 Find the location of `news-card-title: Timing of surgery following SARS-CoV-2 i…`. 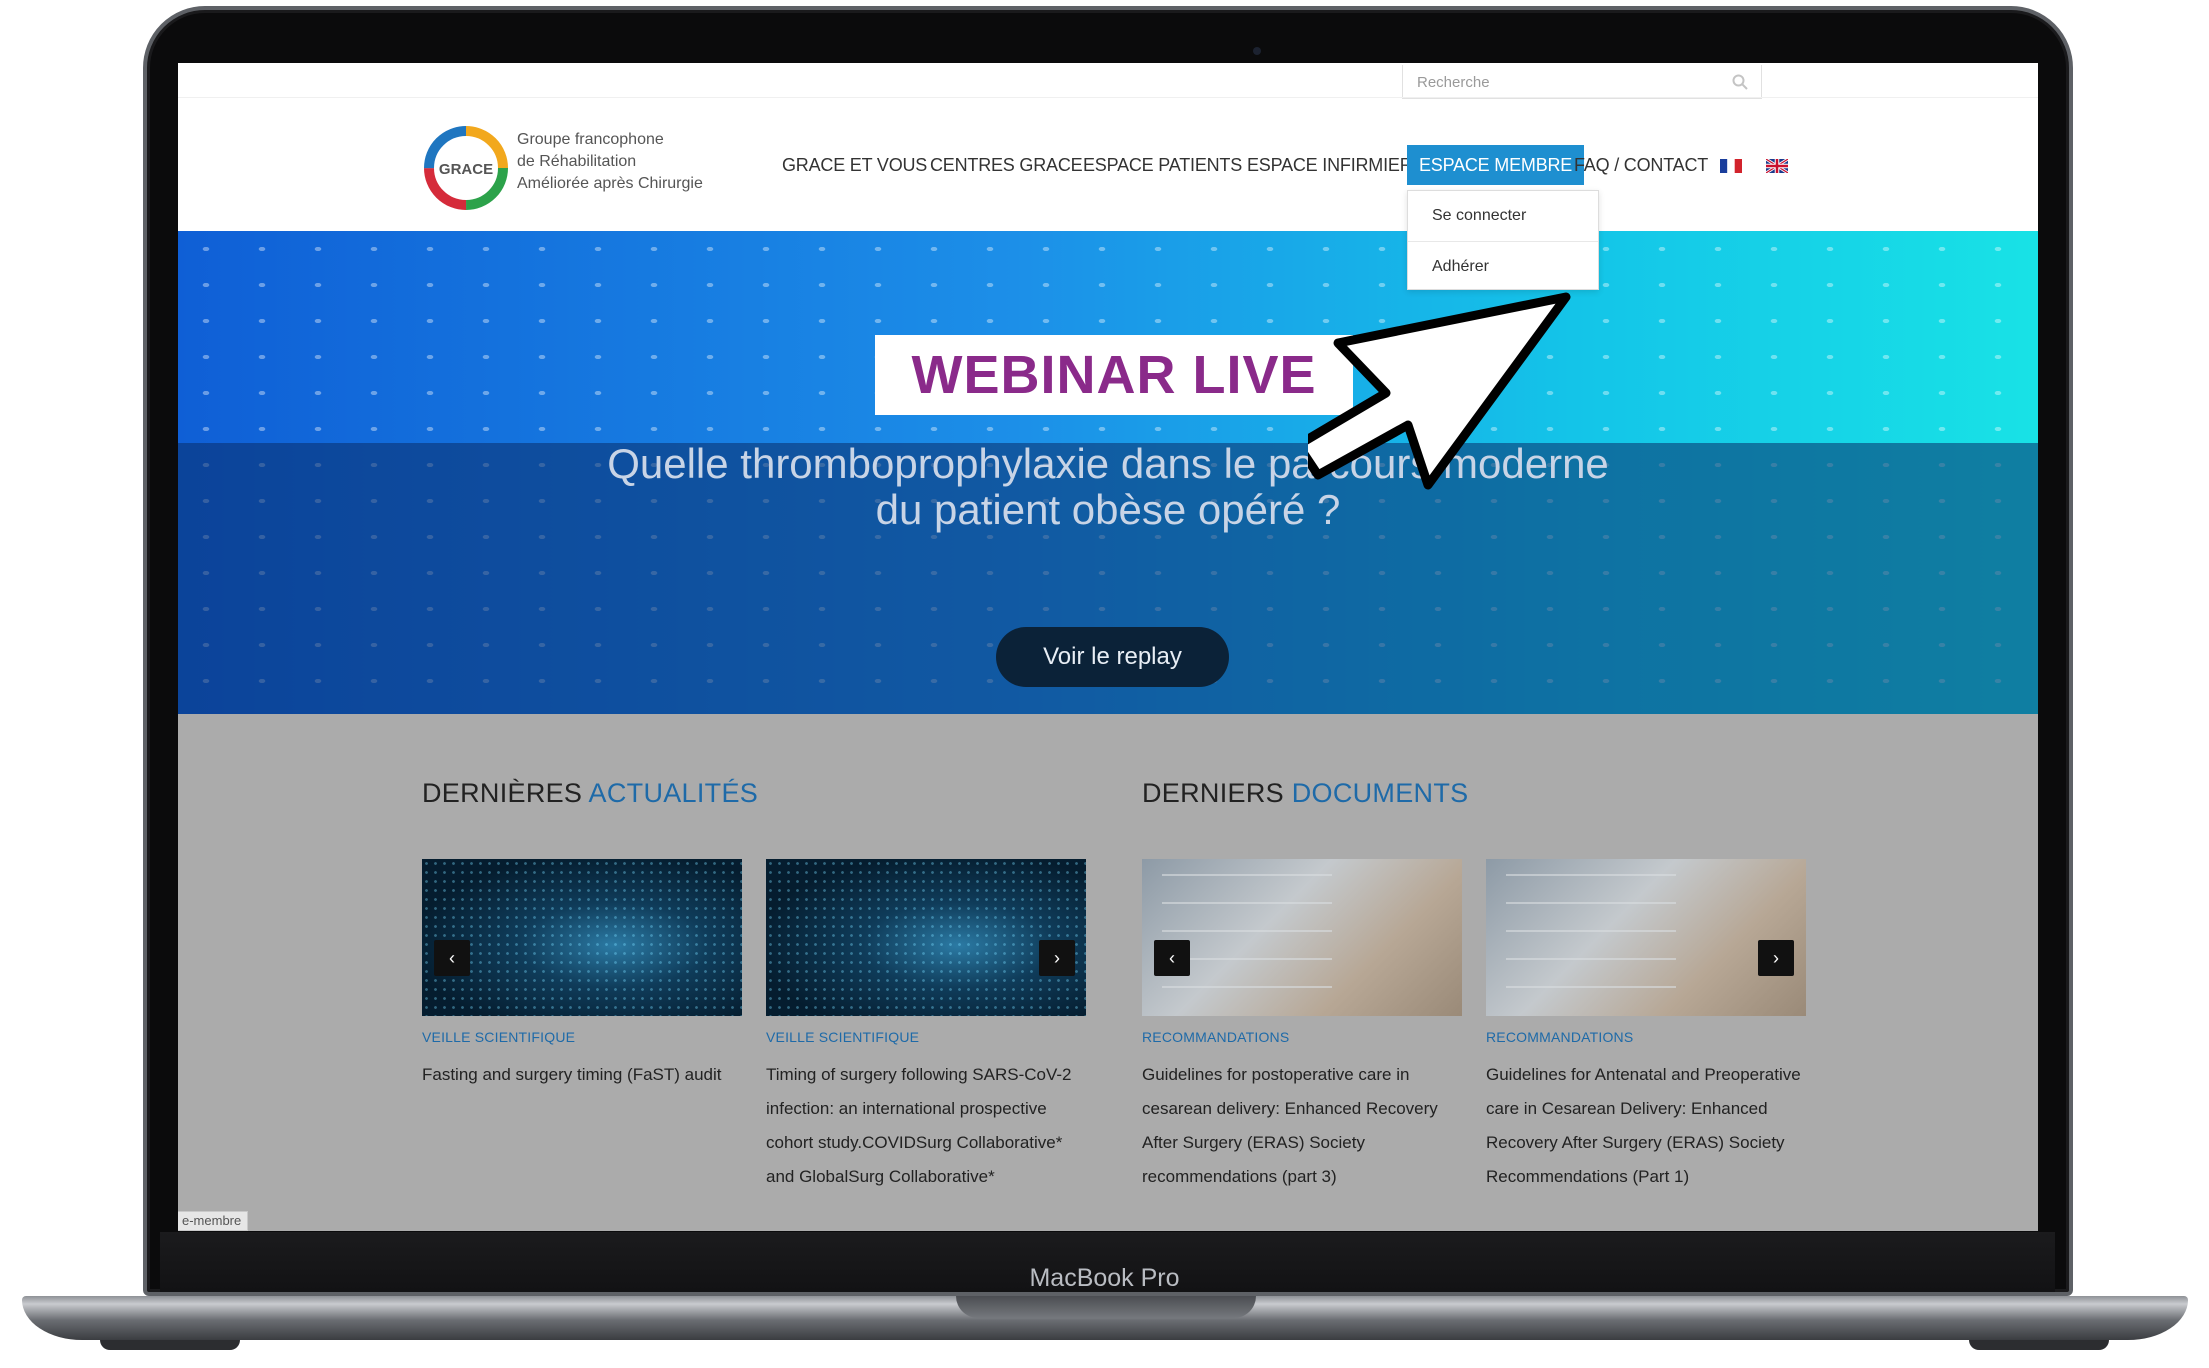

news-card-title: Timing of surgery following SARS-CoV-2 i… is located at coordinates (928, 1126).